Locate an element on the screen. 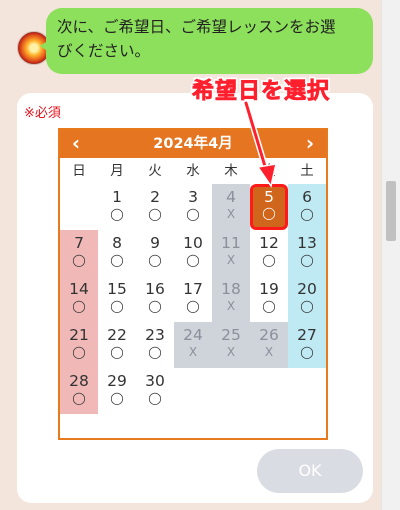 The height and width of the screenshot is (510, 400). calendar-day-cell: 25 X is located at coordinates (231, 345).